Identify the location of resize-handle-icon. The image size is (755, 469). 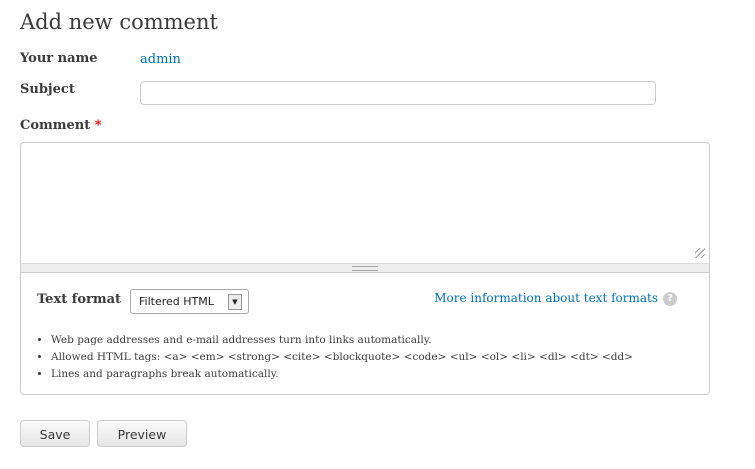
(700, 253).